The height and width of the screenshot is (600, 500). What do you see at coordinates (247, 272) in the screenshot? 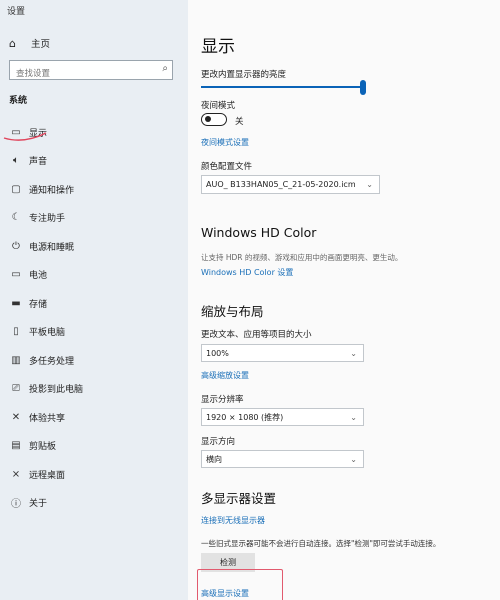
I see `hd-color-settings-link: Windows HD Color 设置` at bounding box center [247, 272].